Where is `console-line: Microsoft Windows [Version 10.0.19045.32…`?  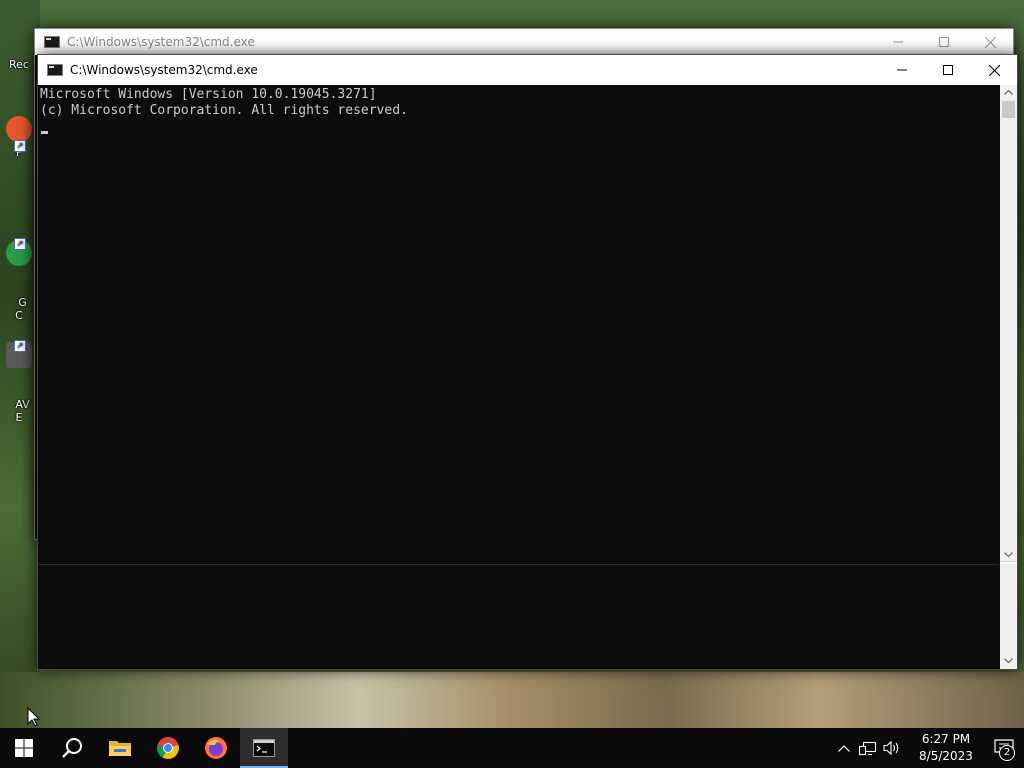 console-line: Microsoft Windows [Version 10.0.19045.32… is located at coordinates (208, 94).